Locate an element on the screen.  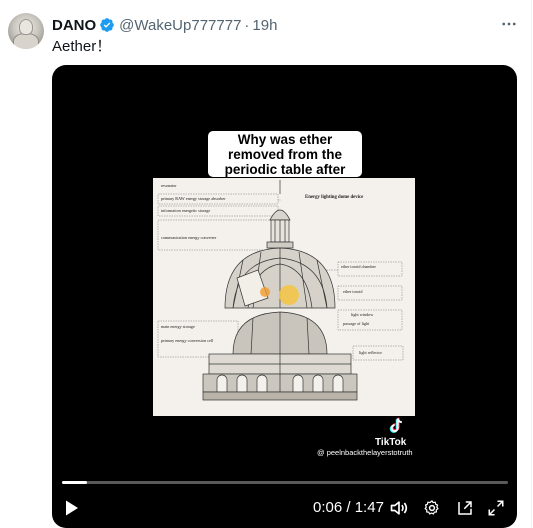
time-display: 0:06 / 1:47 is located at coordinates (348, 507).